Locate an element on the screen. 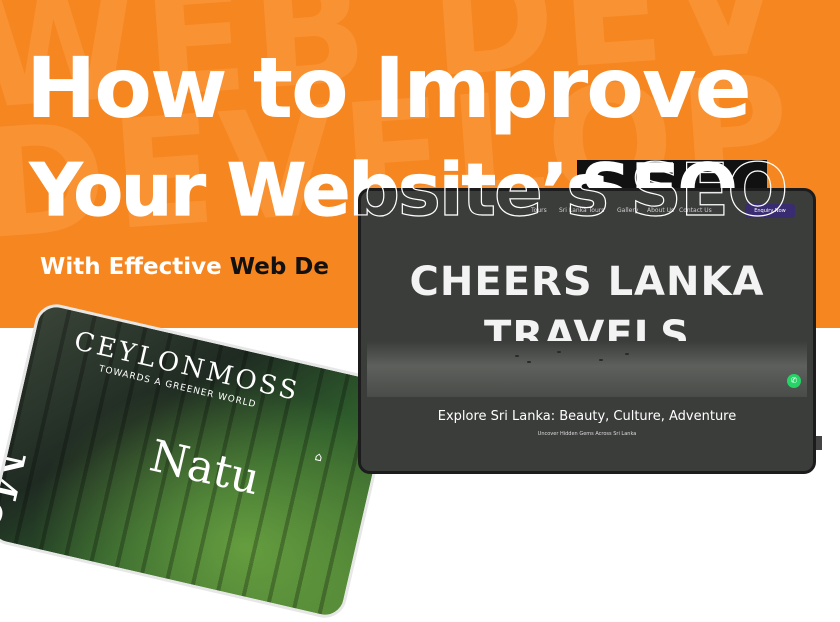 The width and height of the screenshot is (840, 622). hero-landscape-image is located at coordinates (587, 369).